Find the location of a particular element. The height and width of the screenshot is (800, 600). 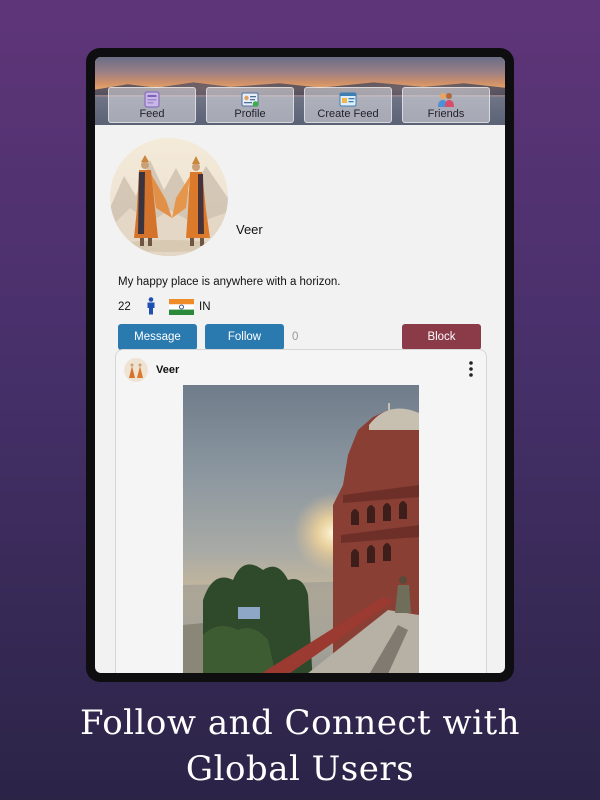

post-username: Veer is located at coordinates (168, 370).